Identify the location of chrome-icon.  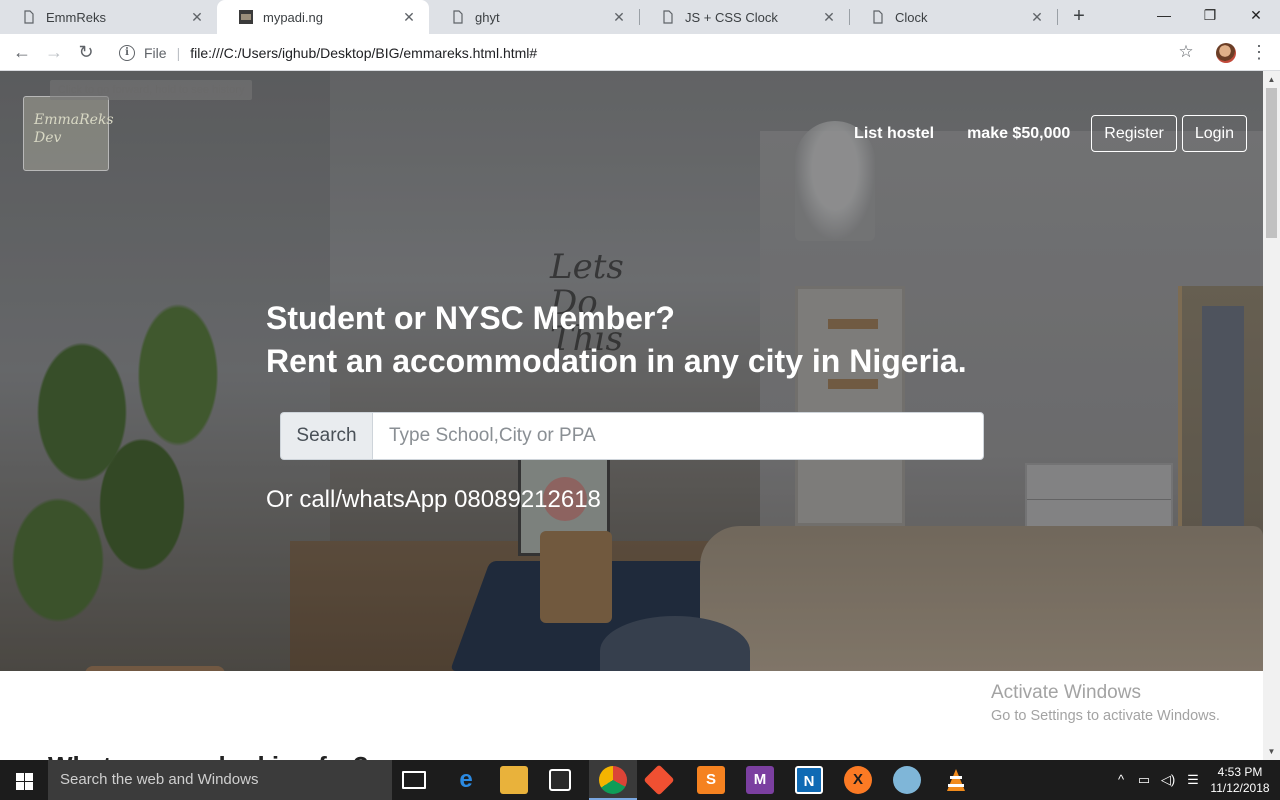
(613, 780).